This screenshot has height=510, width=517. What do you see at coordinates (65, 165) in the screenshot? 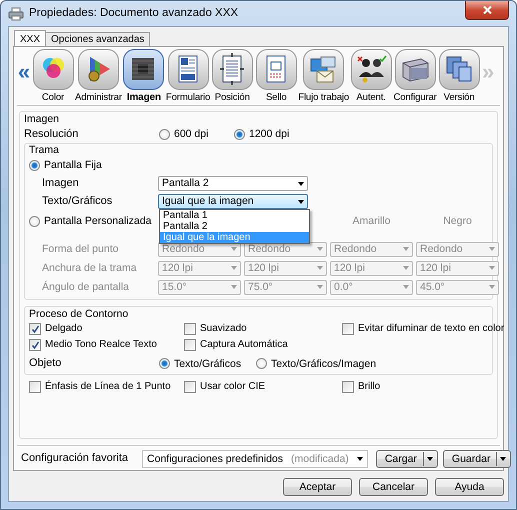
I see `radio-button: Pantalla Fija` at bounding box center [65, 165].